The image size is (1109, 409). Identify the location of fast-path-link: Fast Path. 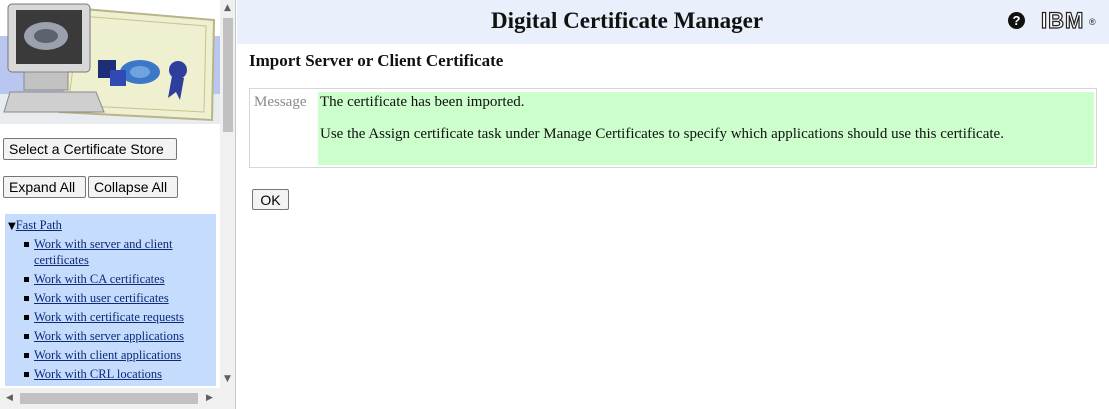
(39, 225).